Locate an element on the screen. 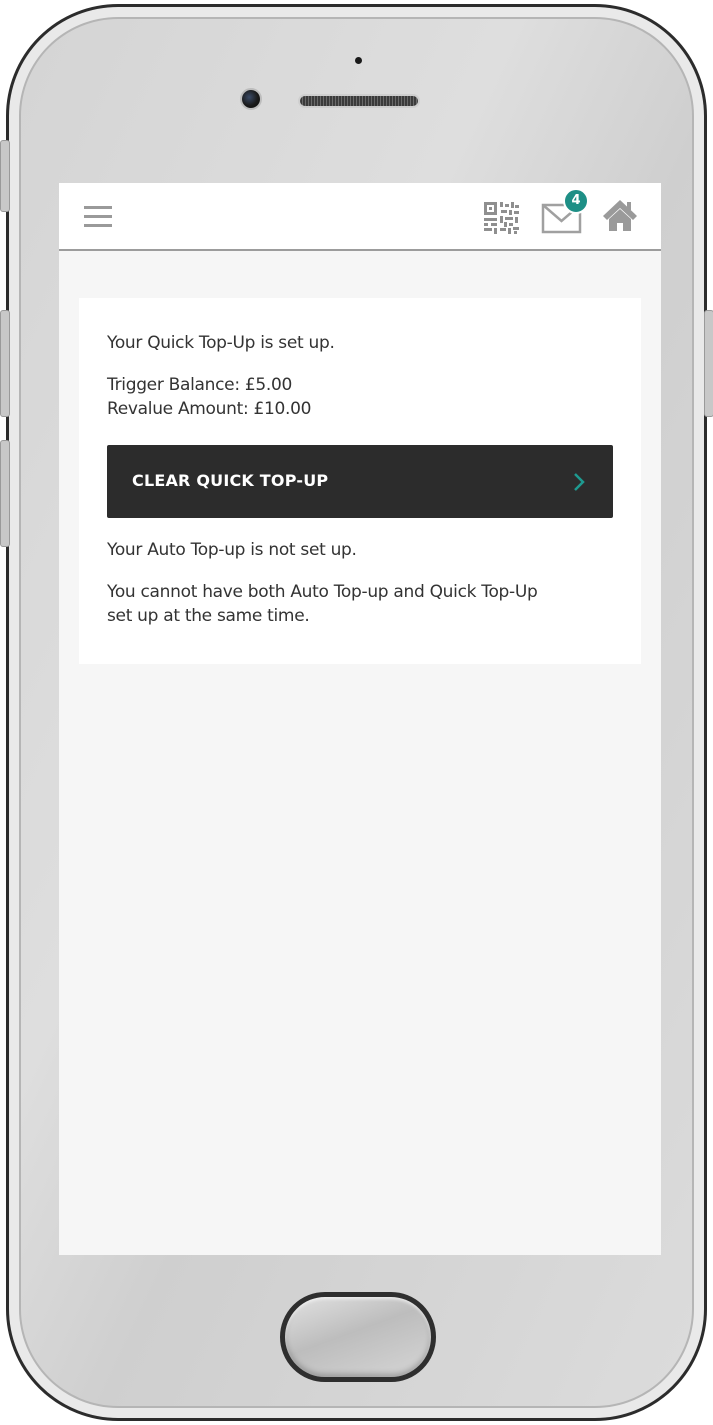 This screenshot has height=1425, width=713. trigger-balance-text: Trigger Balance: £5.00 is located at coordinates (200, 385).